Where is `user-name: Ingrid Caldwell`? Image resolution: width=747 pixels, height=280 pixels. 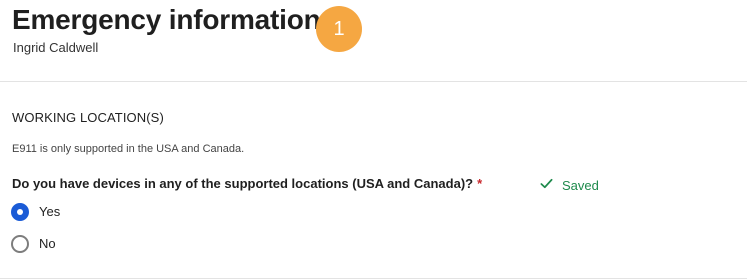
user-name: Ingrid Caldwell is located at coordinates (56, 47).